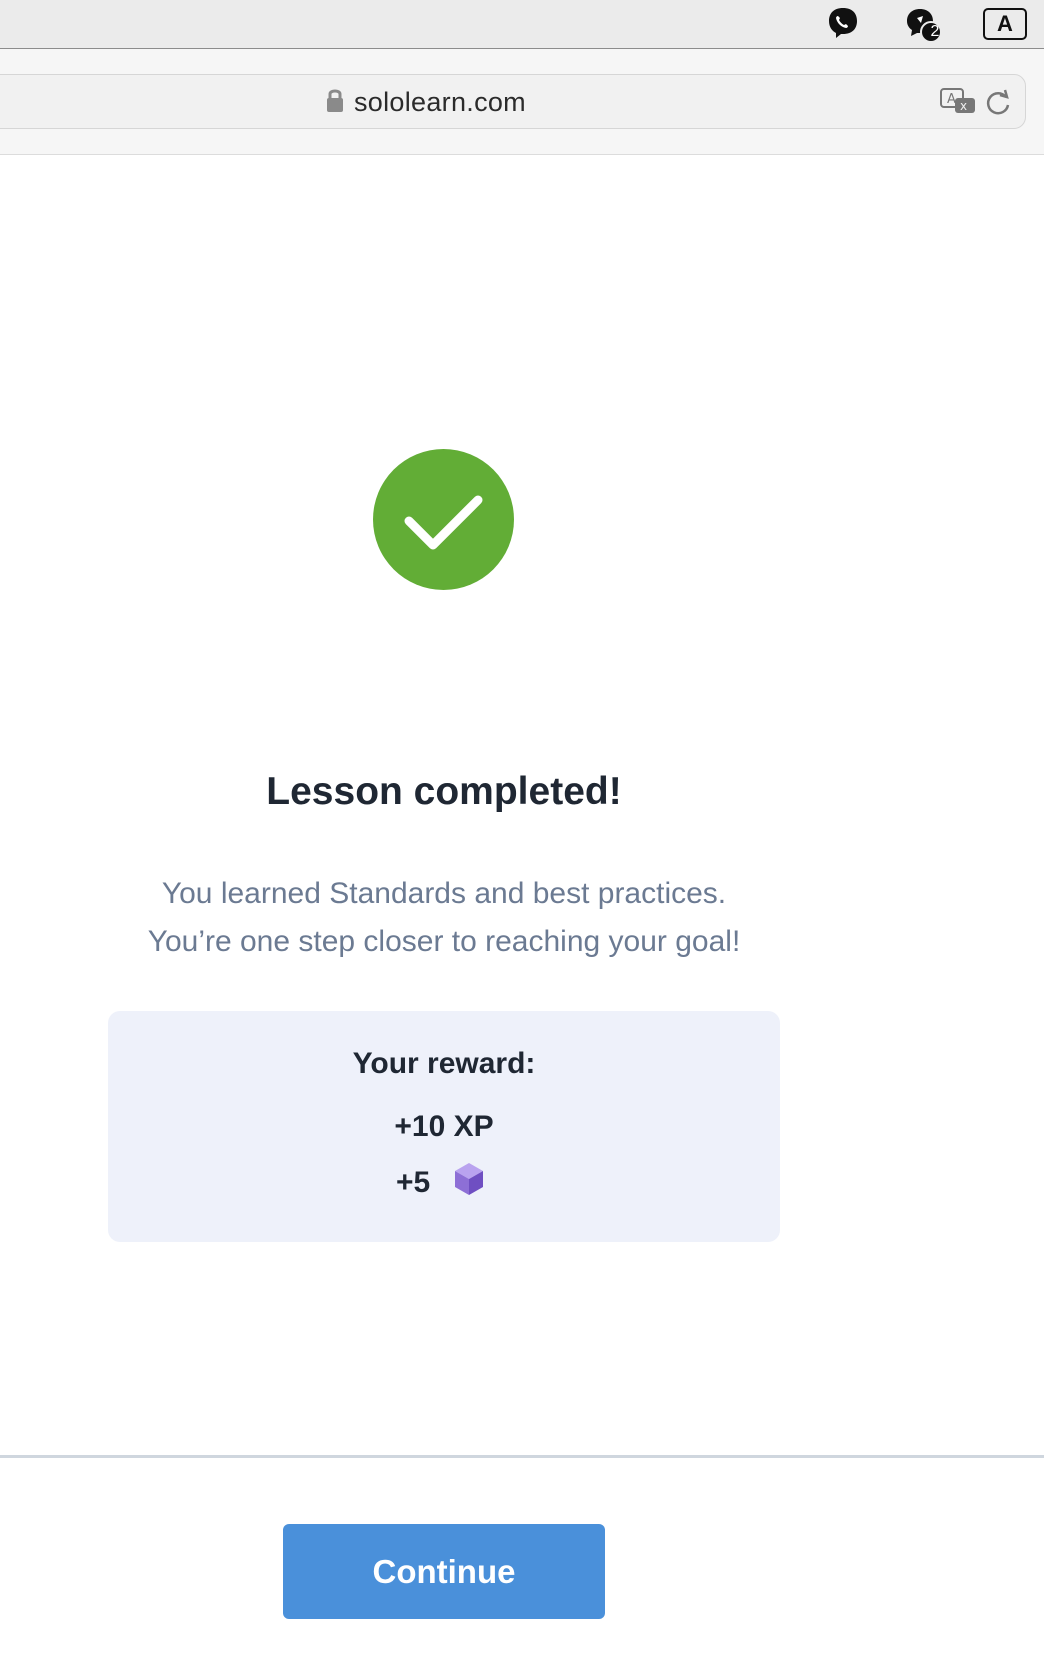 Image resolution: width=1044 pixels, height=1657 pixels. I want to click on continue-button: Continue, so click(444, 1571).